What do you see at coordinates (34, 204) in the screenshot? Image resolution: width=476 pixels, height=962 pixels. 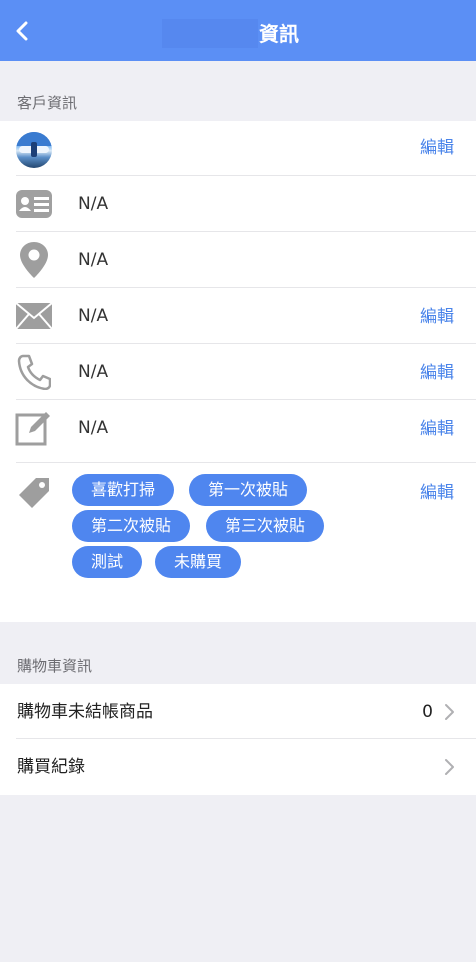 I see `id-card-icon` at bounding box center [34, 204].